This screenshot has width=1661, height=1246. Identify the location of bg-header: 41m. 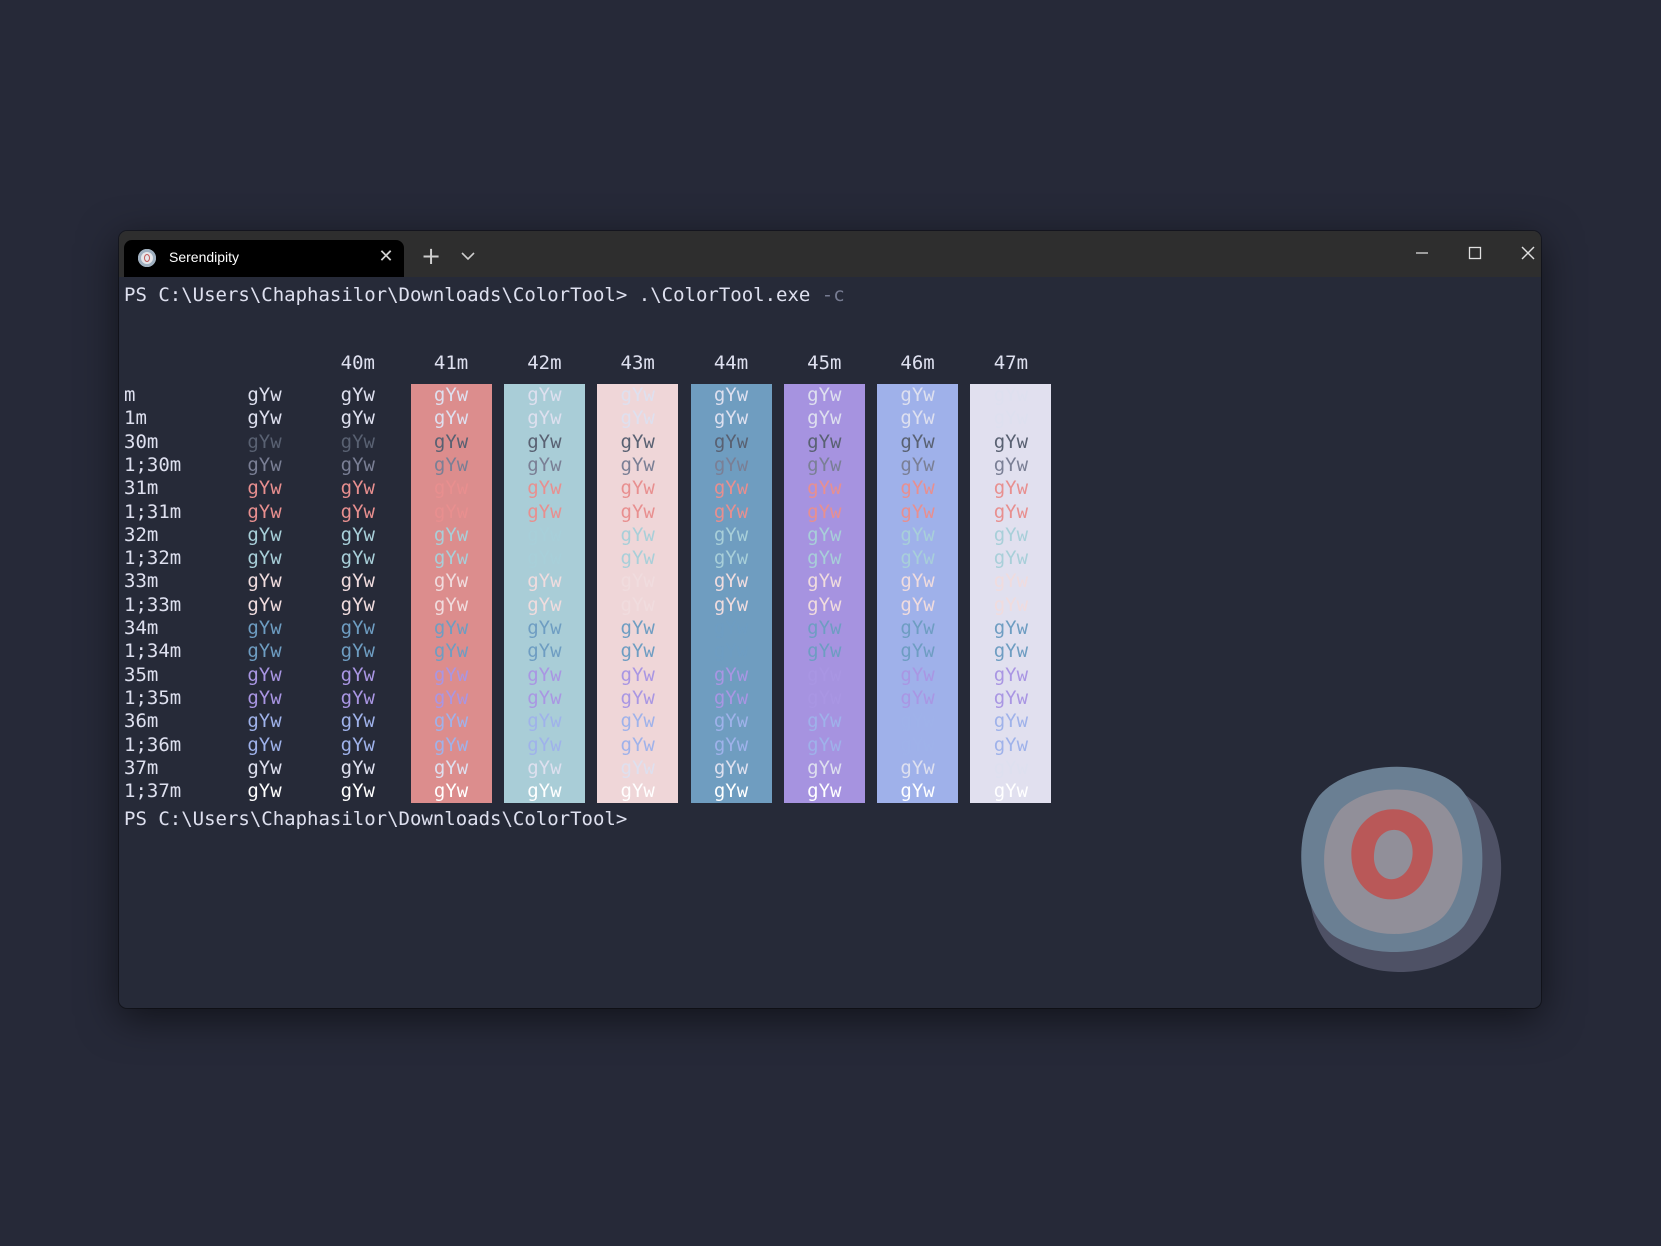
(451, 363).